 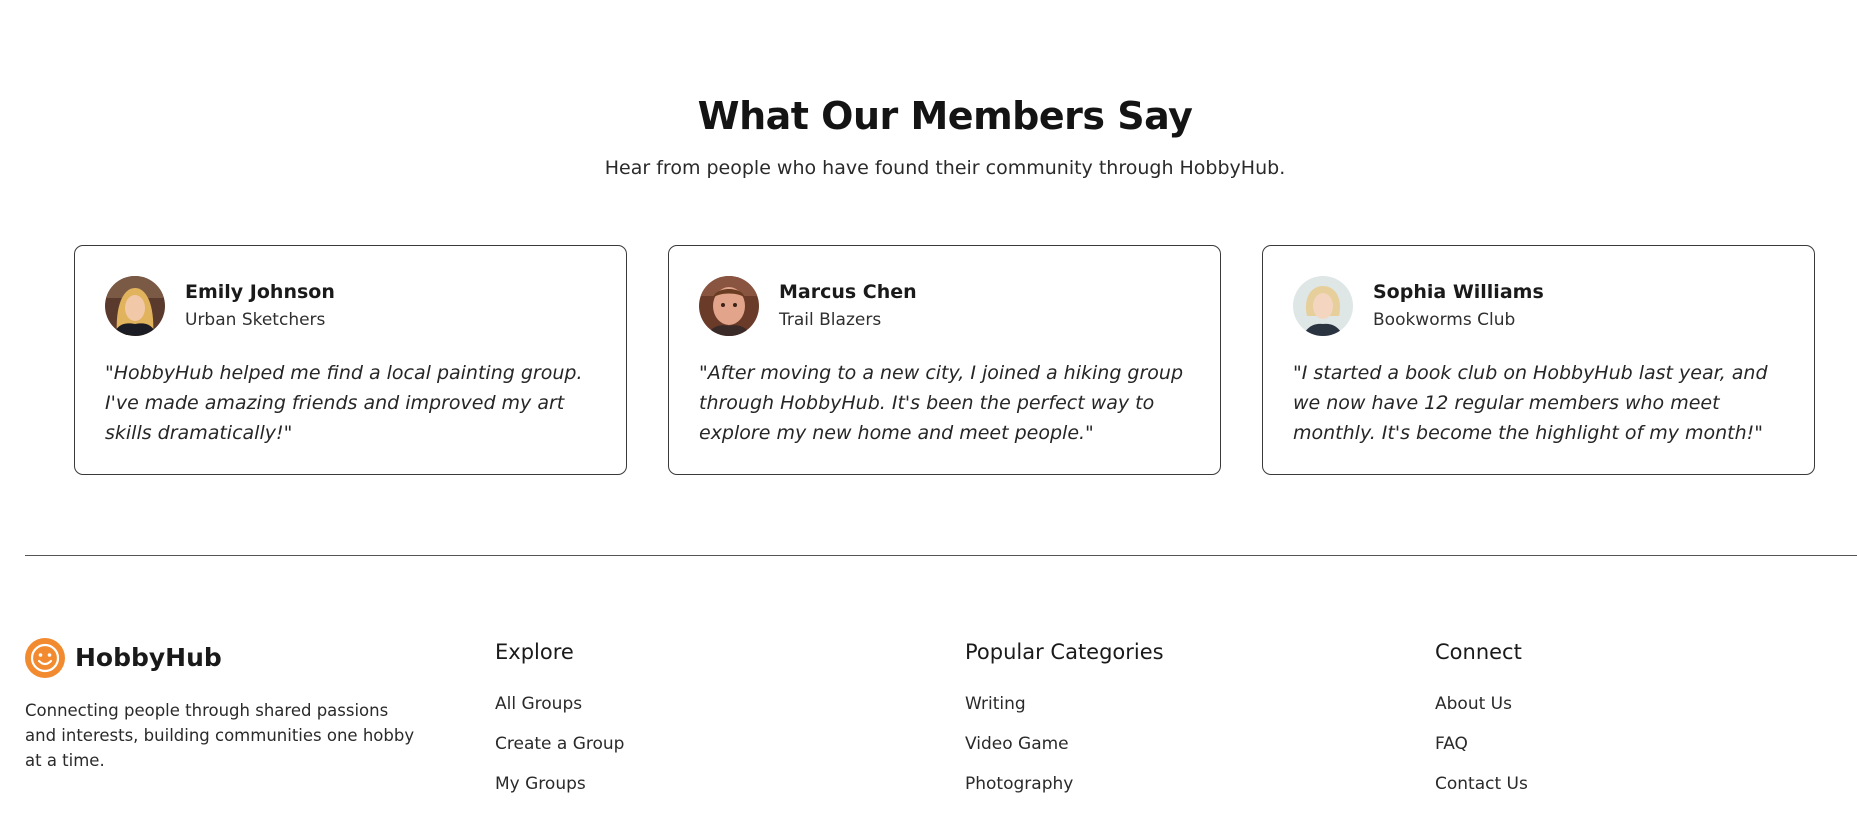 What do you see at coordinates (995, 704) in the screenshot?
I see `footer-link-writing: Writing` at bounding box center [995, 704].